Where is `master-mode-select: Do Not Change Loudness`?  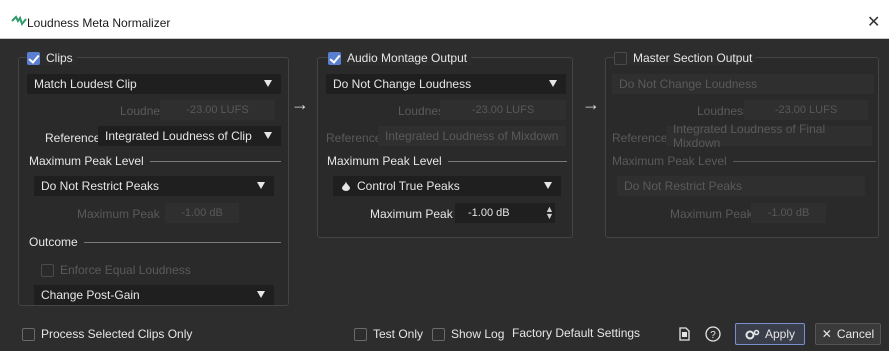
master-mode-select: Do Not Change Loudness is located at coordinates (743, 84).